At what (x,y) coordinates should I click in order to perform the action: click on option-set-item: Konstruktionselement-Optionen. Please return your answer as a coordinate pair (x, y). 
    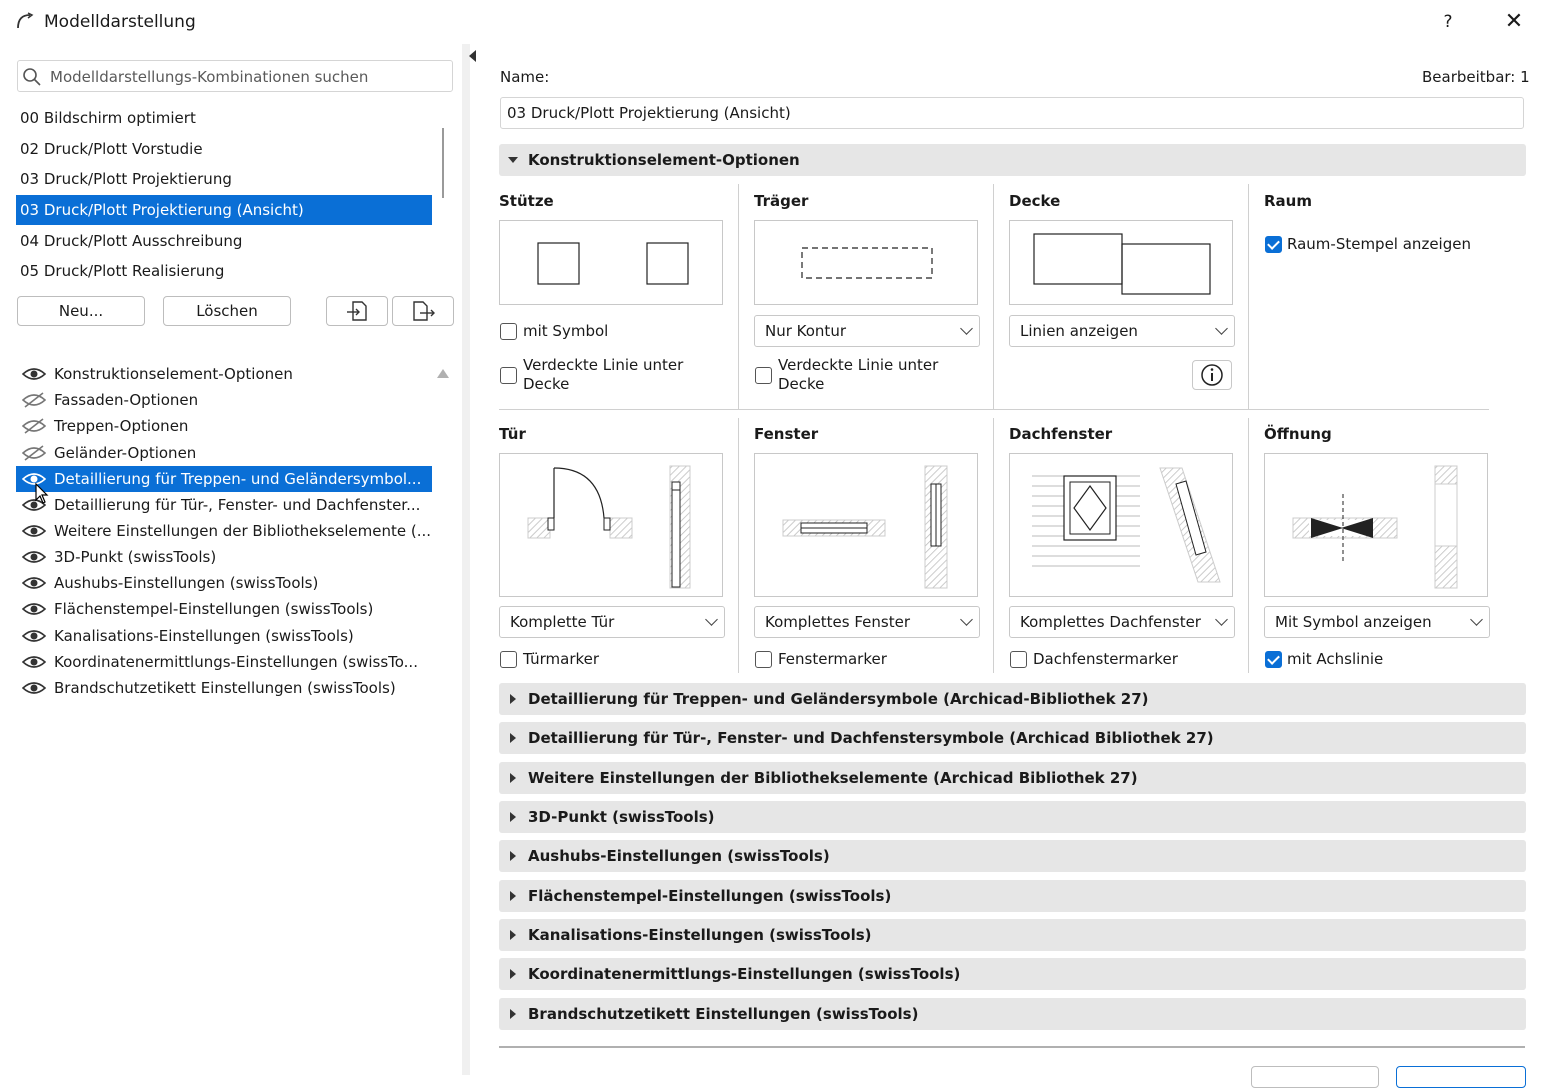
    Looking at the image, I should click on (224, 374).